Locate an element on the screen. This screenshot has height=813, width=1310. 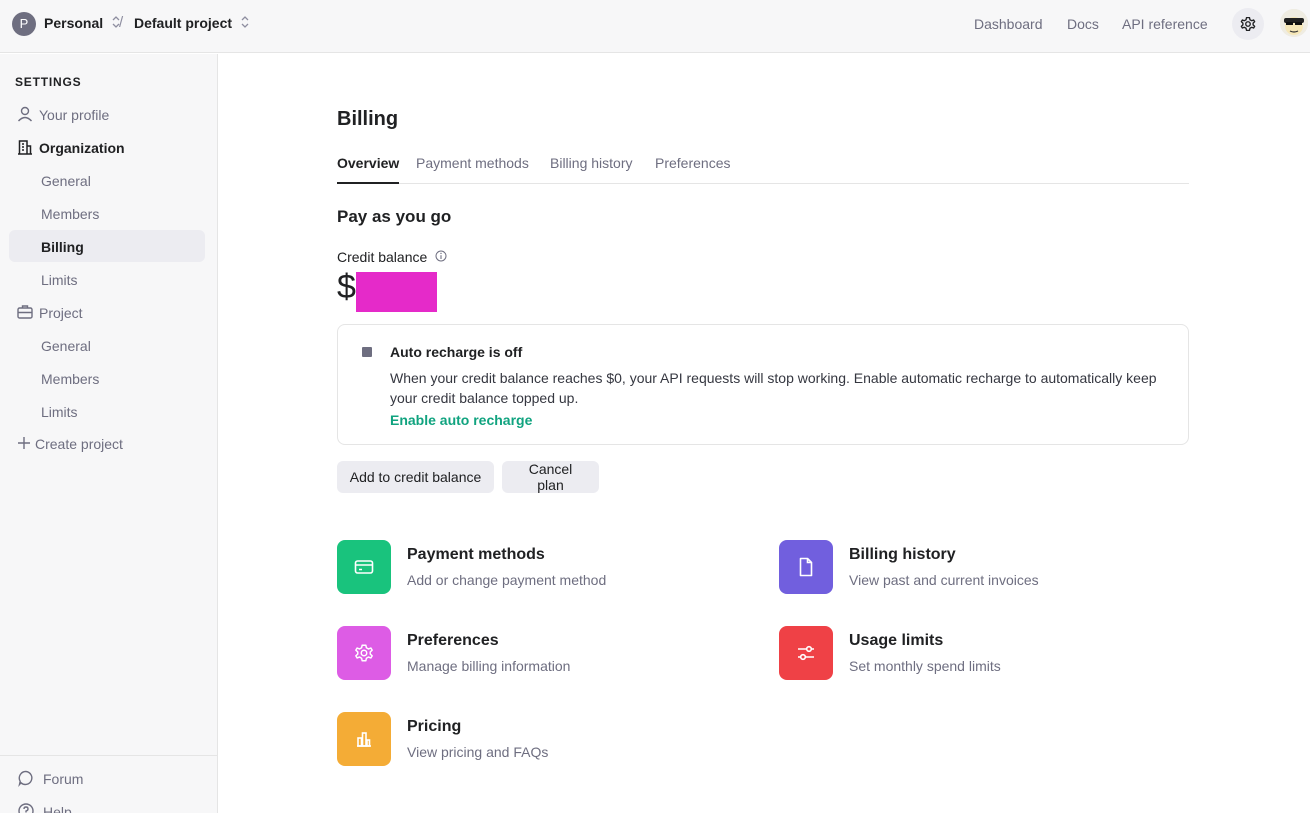
notice-title: Auto recharge is off is located at coordinates (456, 352).